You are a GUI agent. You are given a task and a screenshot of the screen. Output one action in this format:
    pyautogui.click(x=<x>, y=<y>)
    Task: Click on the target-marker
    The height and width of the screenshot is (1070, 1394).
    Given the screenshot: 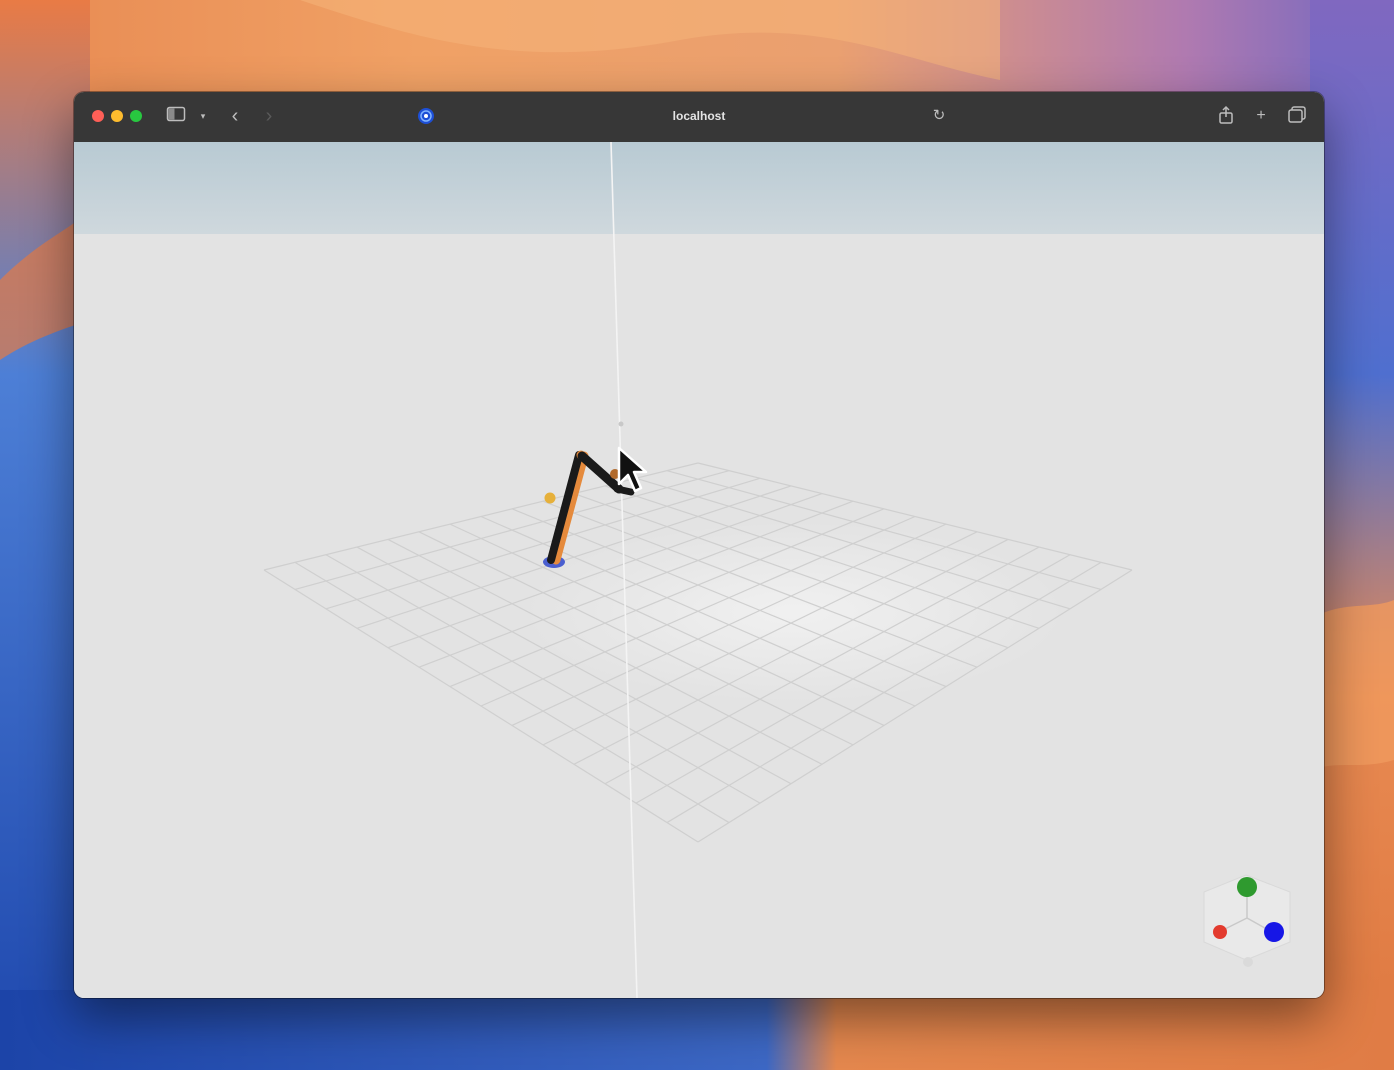 What is the action you would take?
    pyautogui.click(x=550, y=498)
    